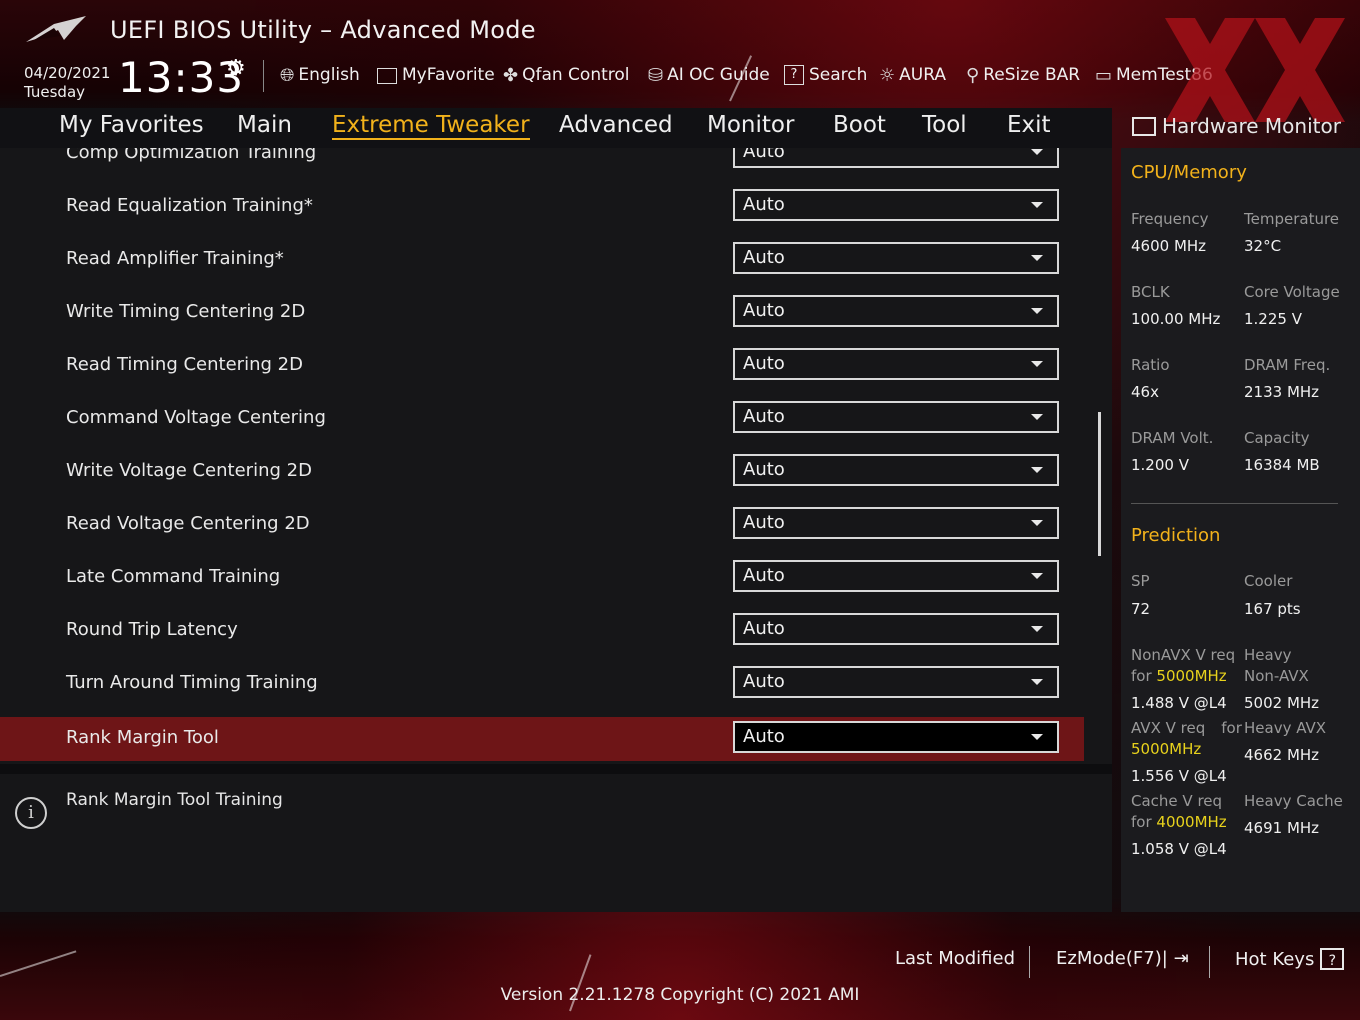 The image size is (1360, 1020). Describe the element at coordinates (709, 75) in the screenshot. I see `ai-oc-guide-button: ⛁ AI OC Guide` at that location.